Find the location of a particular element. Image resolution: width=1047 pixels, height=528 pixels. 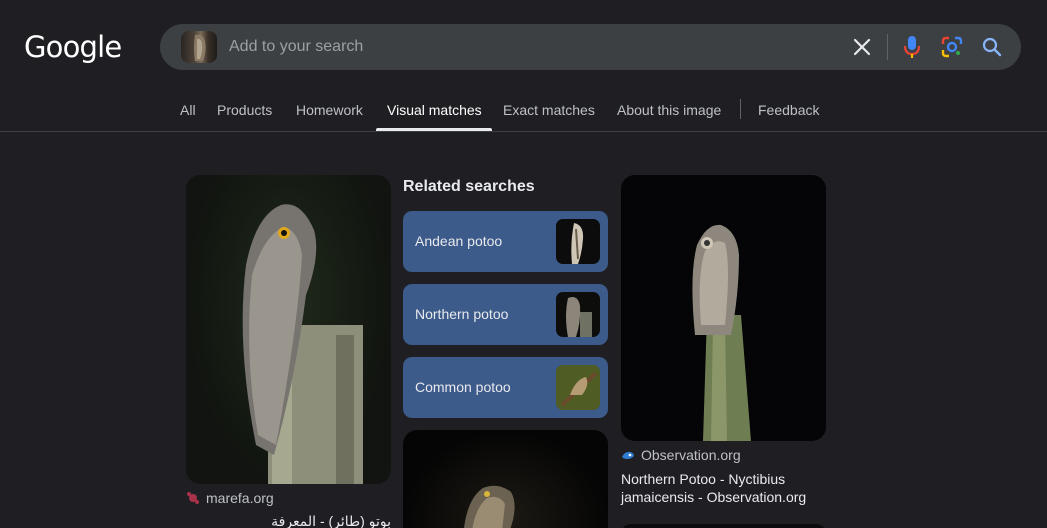

source-name: marefa.org is located at coordinates (240, 498).